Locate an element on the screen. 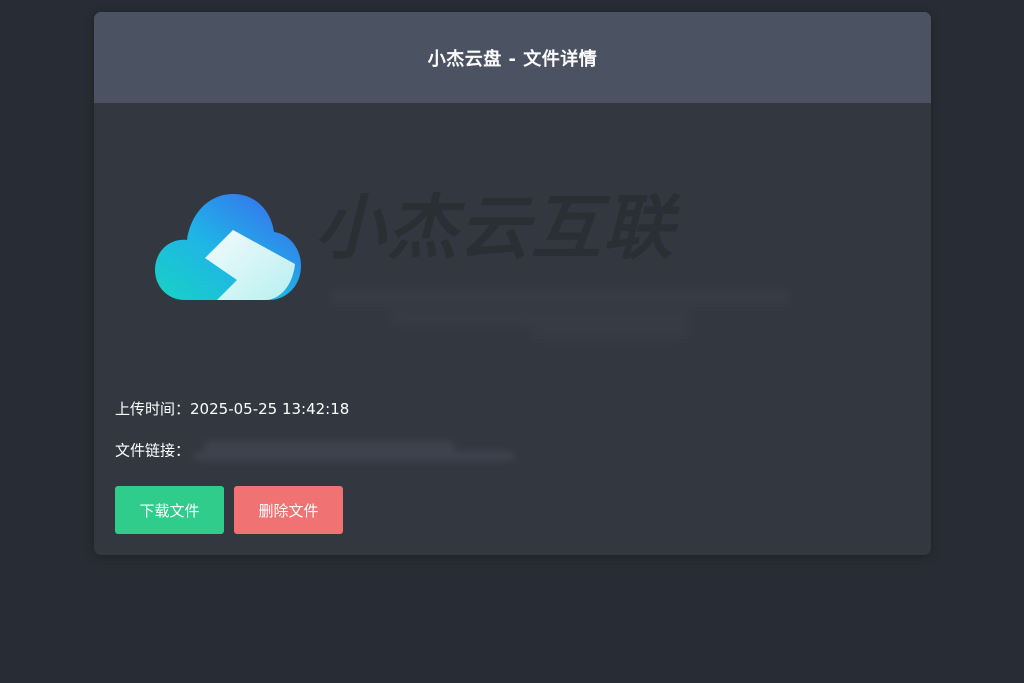  card-header: 小杰云盘 - 文件详情 is located at coordinates (512, 57).